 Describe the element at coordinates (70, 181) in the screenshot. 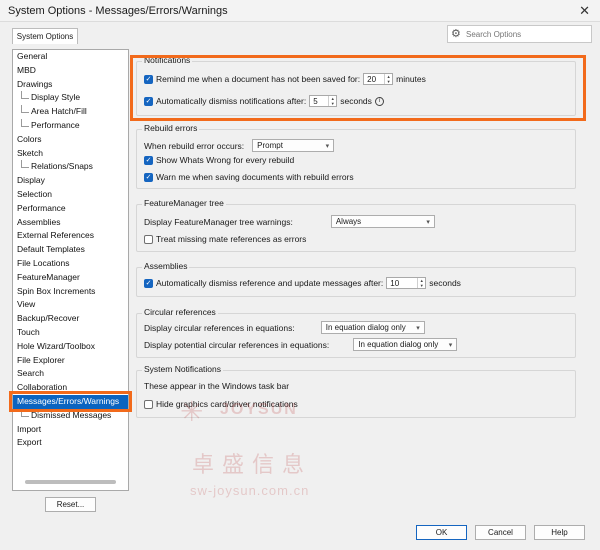

I see `tree-item: Display` at that location.